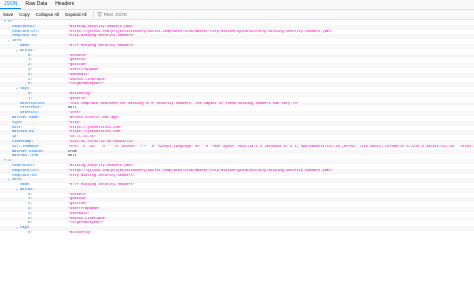  I want to click on collapse-all-button: Collapse All, so click(48, 14).